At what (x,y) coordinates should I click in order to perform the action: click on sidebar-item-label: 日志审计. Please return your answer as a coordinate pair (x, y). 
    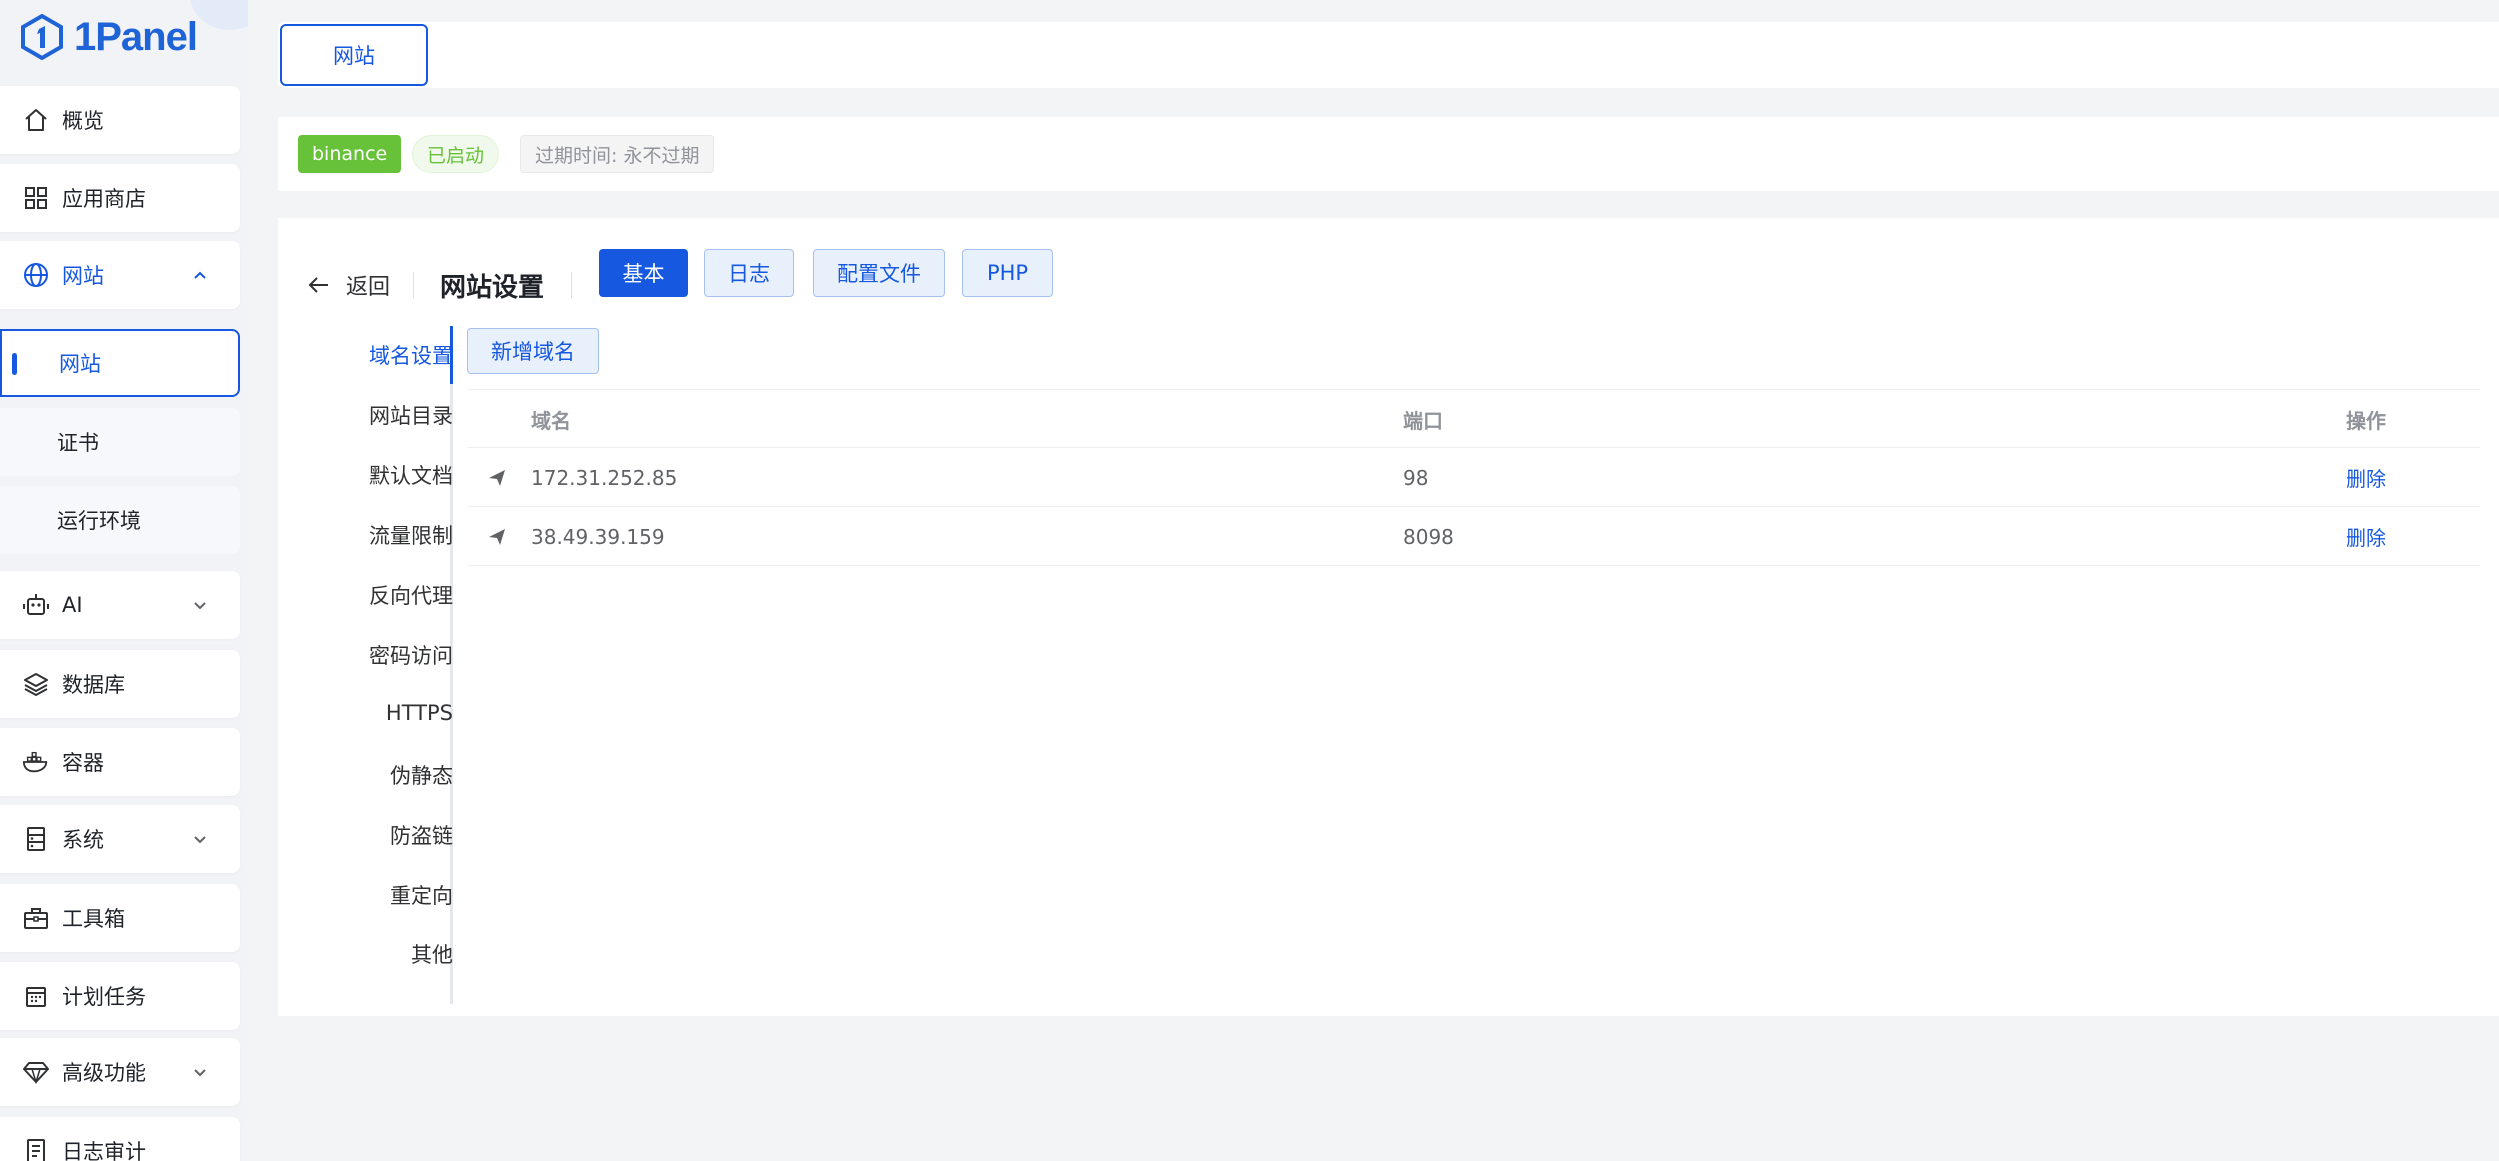
    Looking at the image, I should click on (104, 1150).